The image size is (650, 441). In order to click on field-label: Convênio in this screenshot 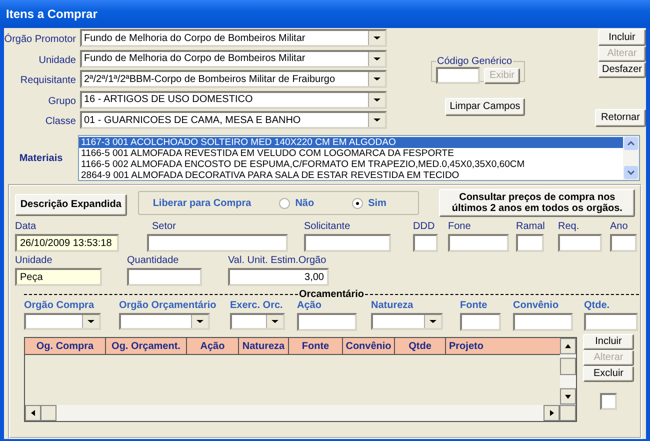, I will do `click(536, 306)`.